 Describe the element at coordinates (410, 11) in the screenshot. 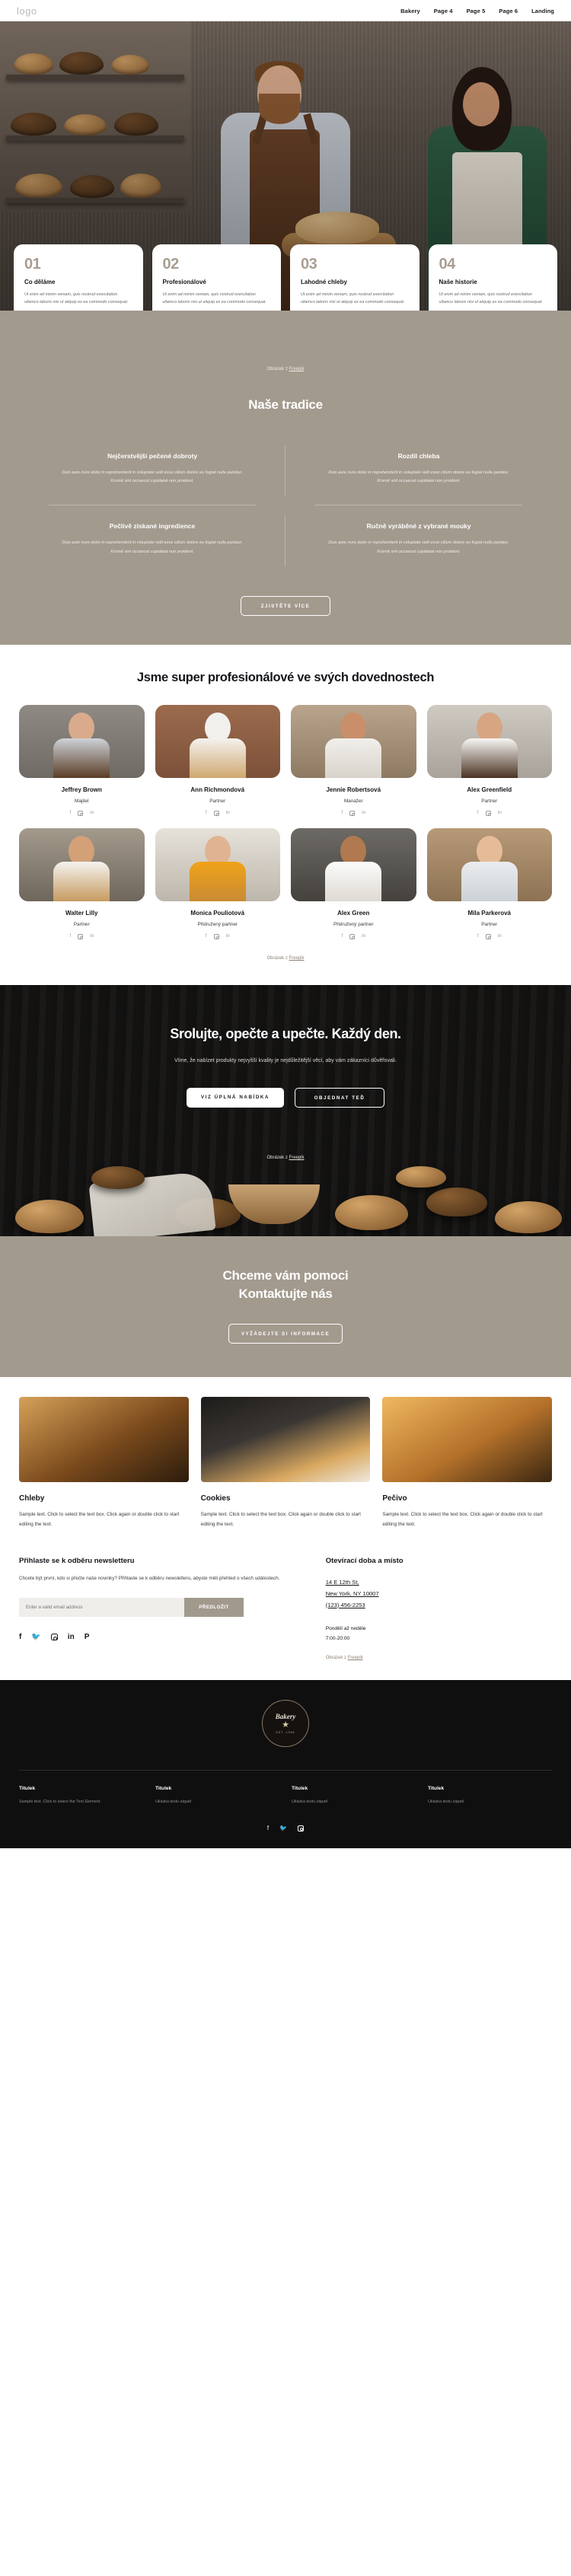

I see `nav-item-bakery: Bakery` at that location.